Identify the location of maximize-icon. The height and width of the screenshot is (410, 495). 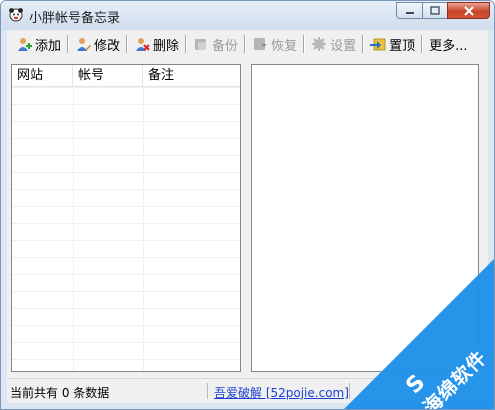
(435, 10).